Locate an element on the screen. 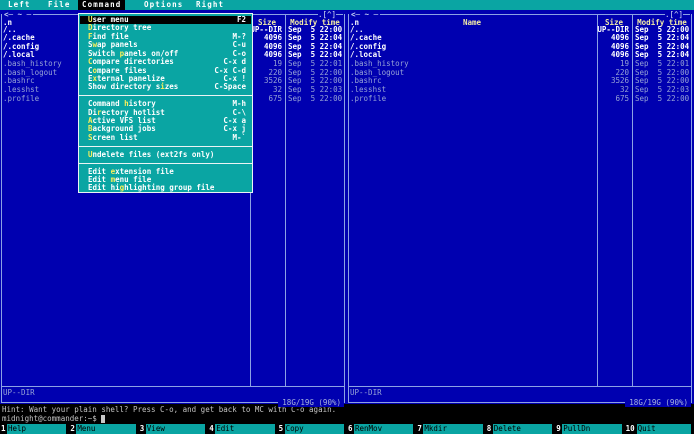 This screenshot has height=434, width=694. menubar-item-command: Command is located at coordinates (102, 5).